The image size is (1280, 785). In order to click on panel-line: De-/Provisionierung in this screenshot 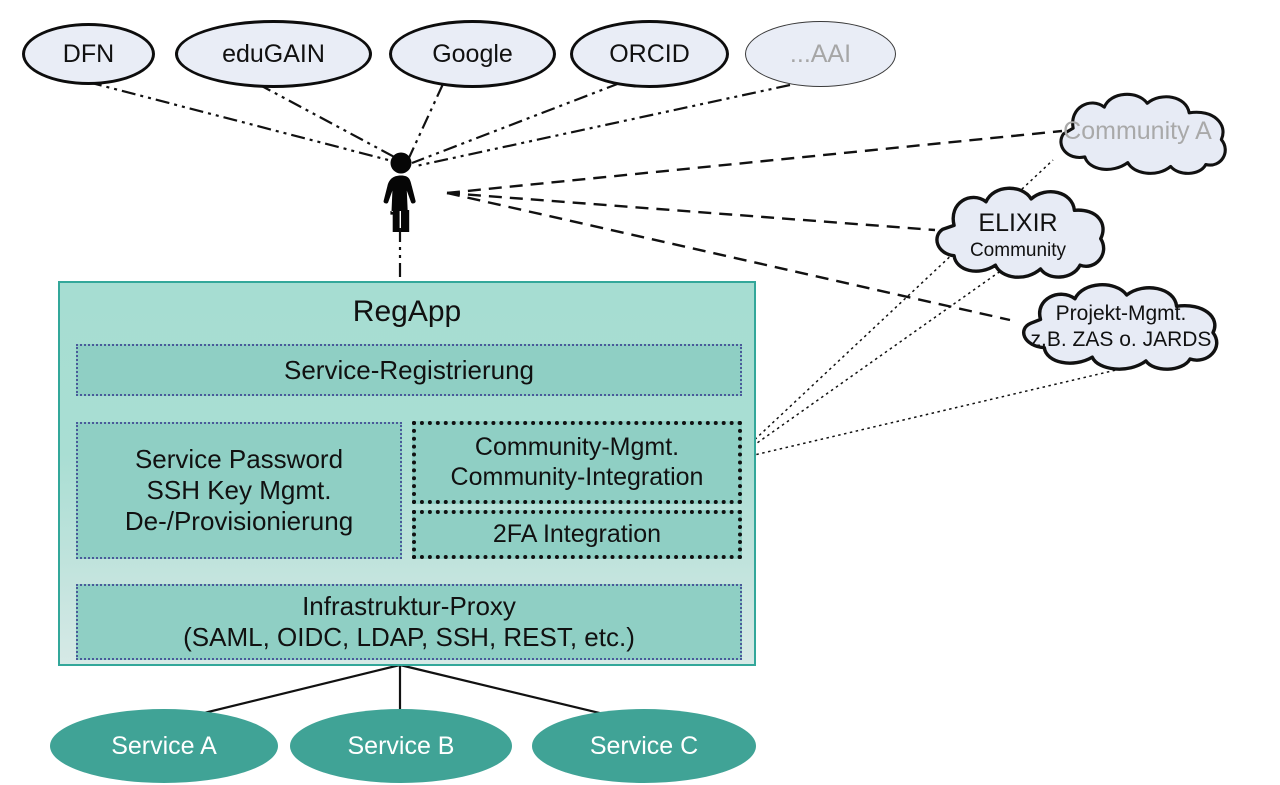, I will do `click(239, 520)`.